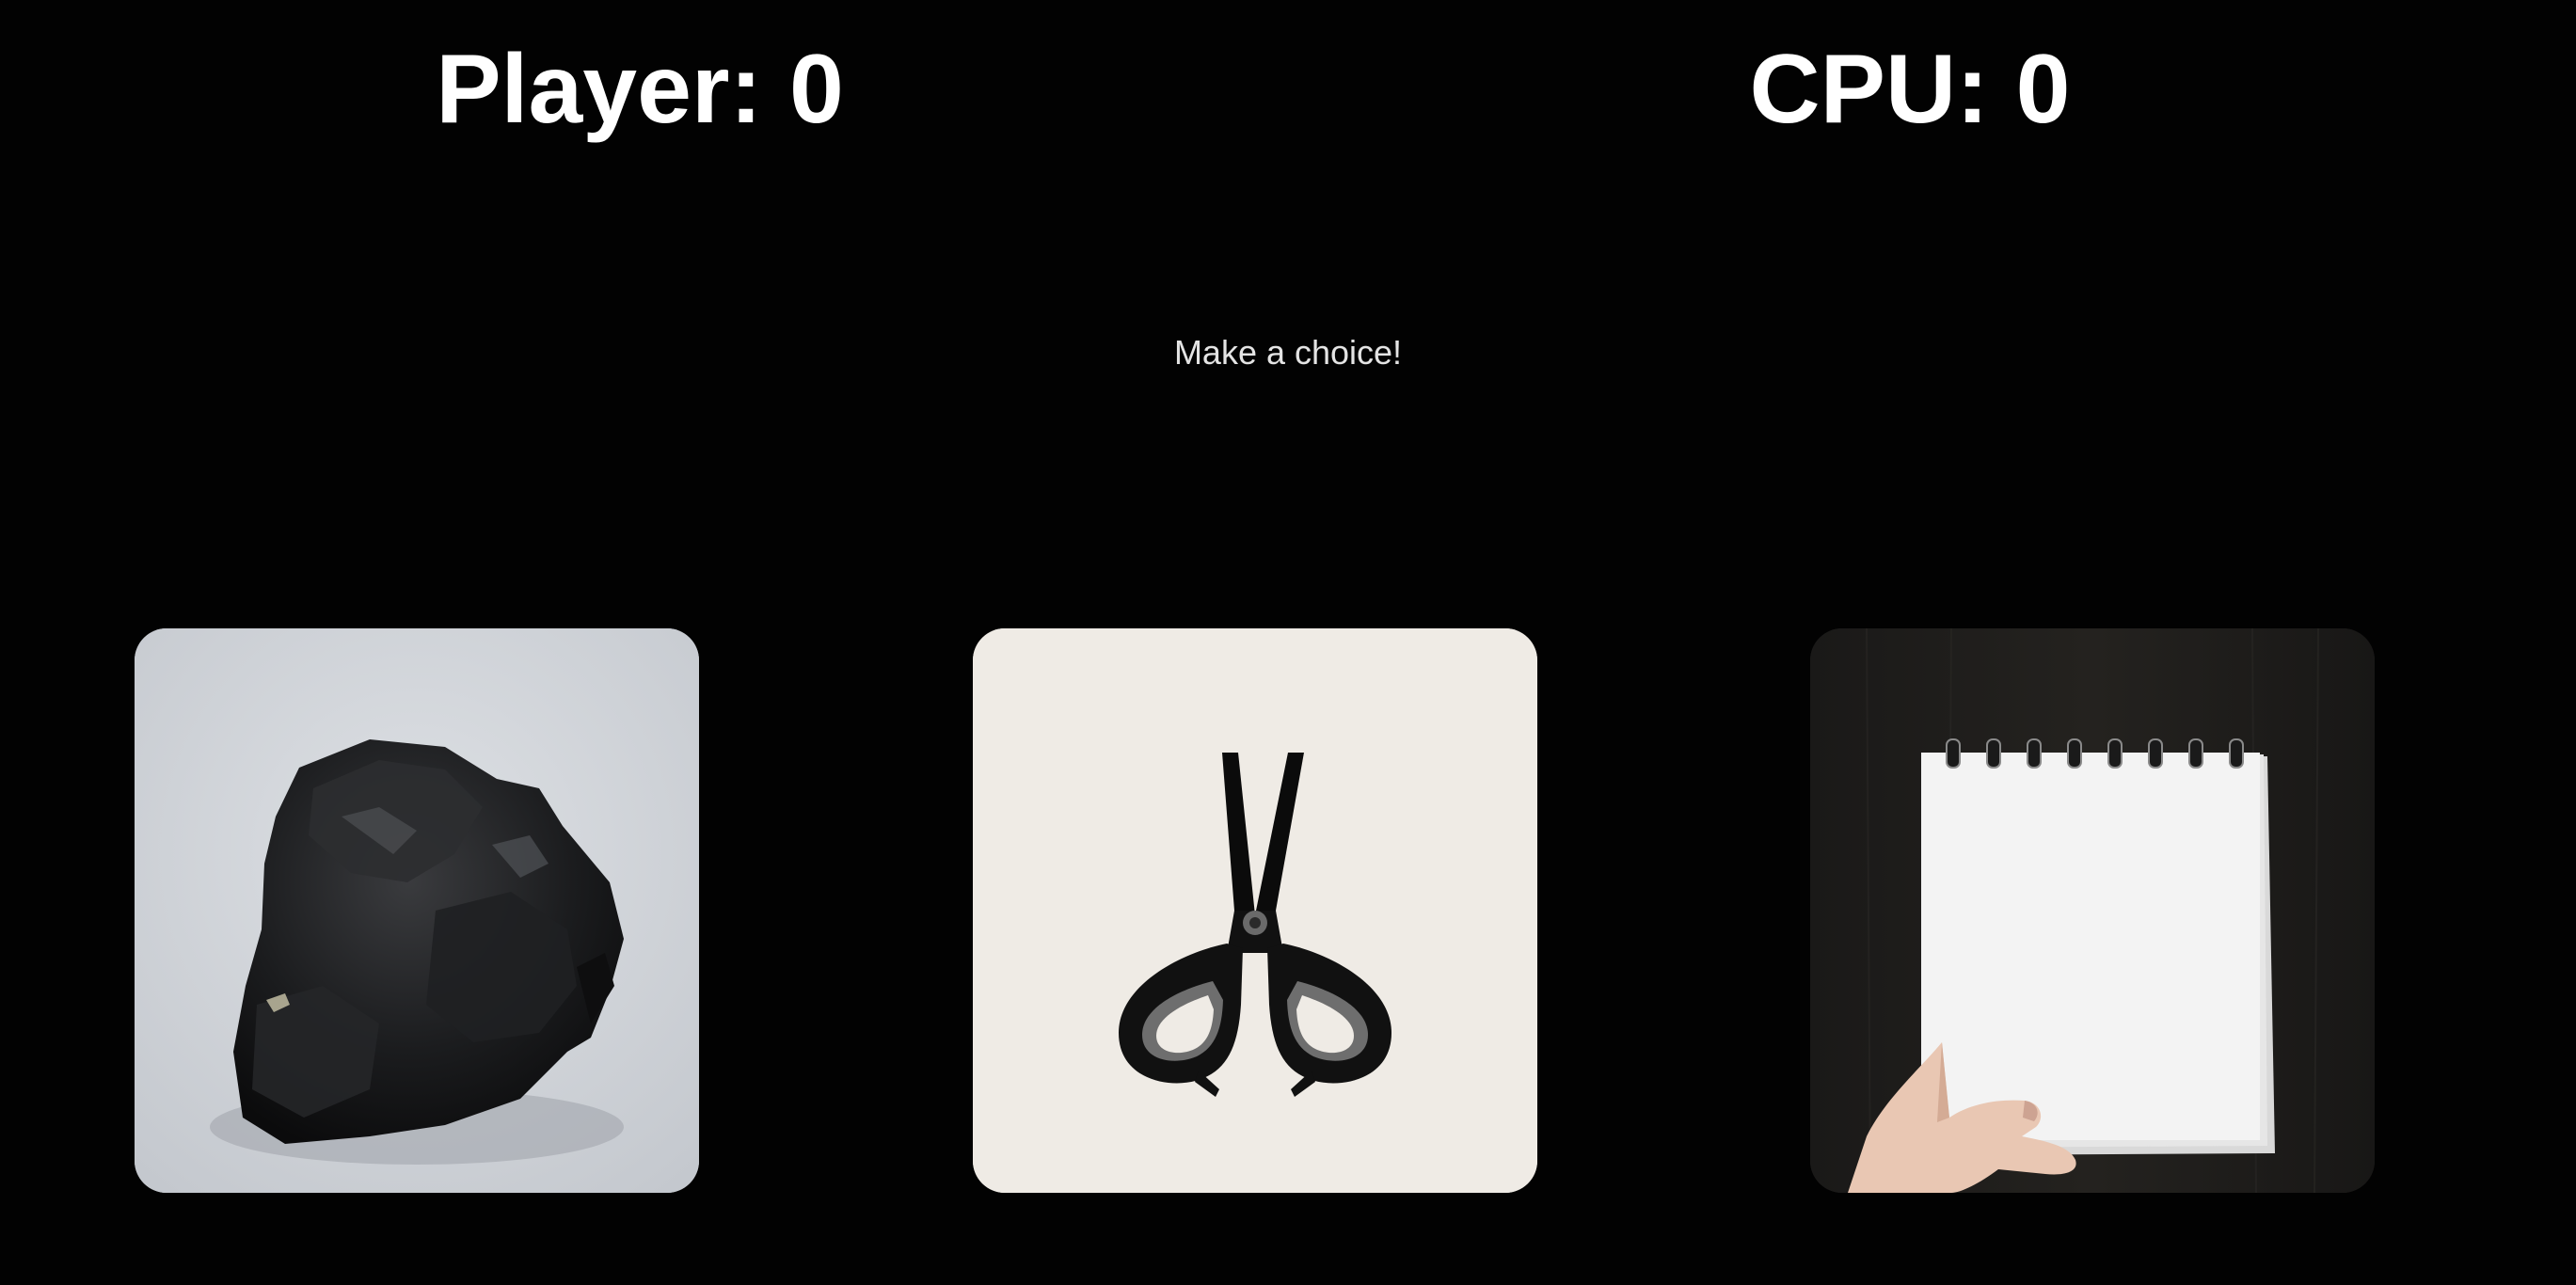 The width and height of the screenshot is (2576, 1285). Describe the element at coordinates (640, 90) in the screenshot. I see `player-score: Player: 0` at that location.